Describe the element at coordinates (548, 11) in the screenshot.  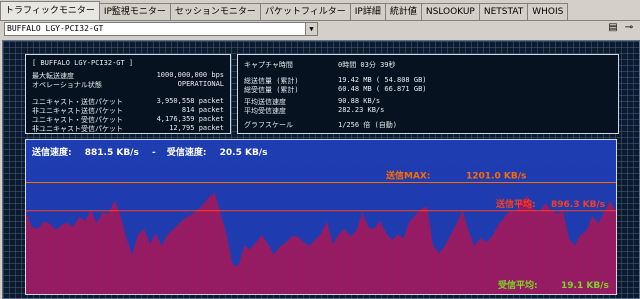
I see `tab-8: WHOIS` at that location.